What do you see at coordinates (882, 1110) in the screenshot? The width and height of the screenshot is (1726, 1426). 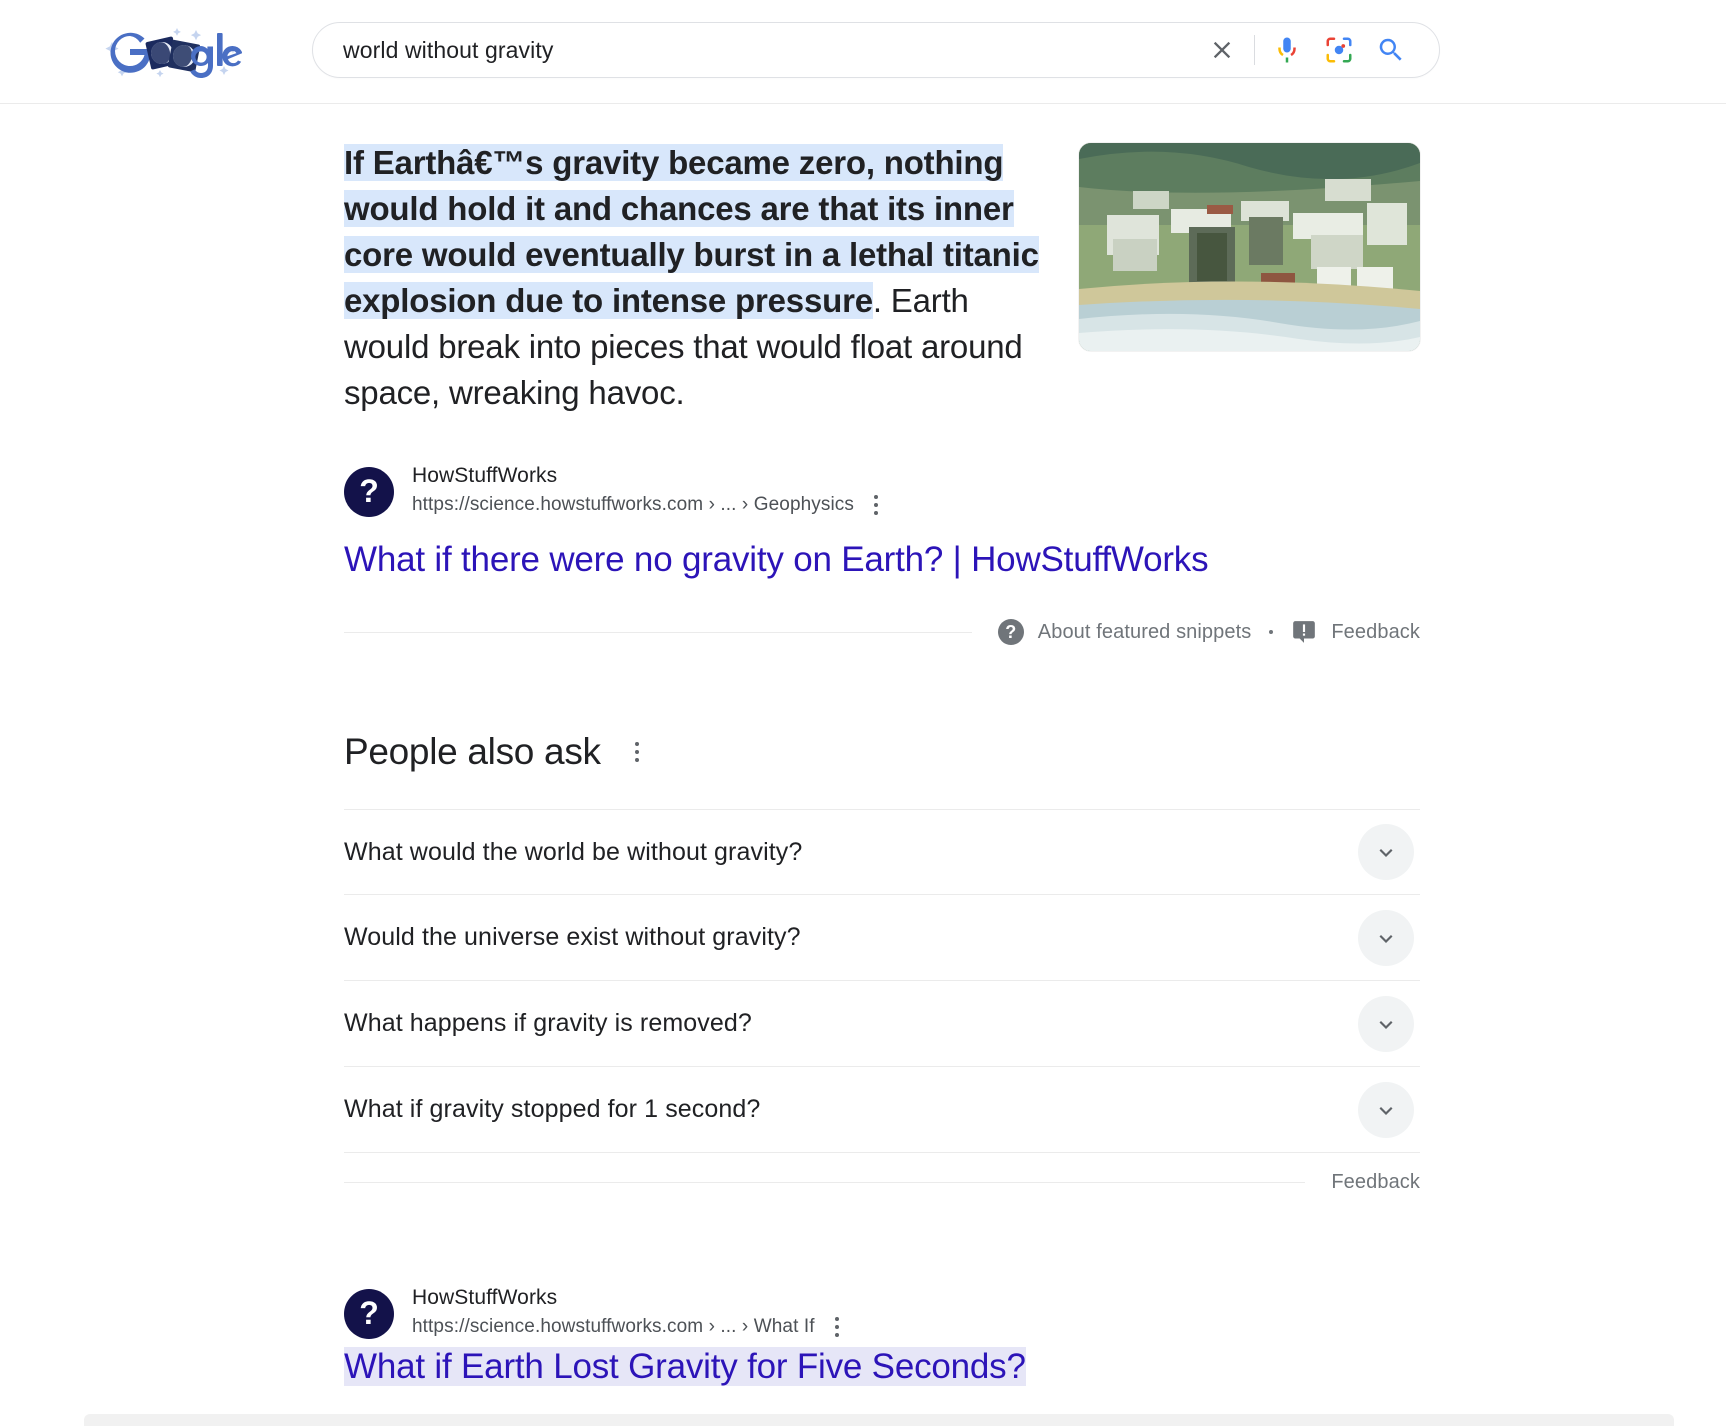 I see `paa-question-item: What if gravity stopped for 1 second?` at bounding box center [882, 1110].